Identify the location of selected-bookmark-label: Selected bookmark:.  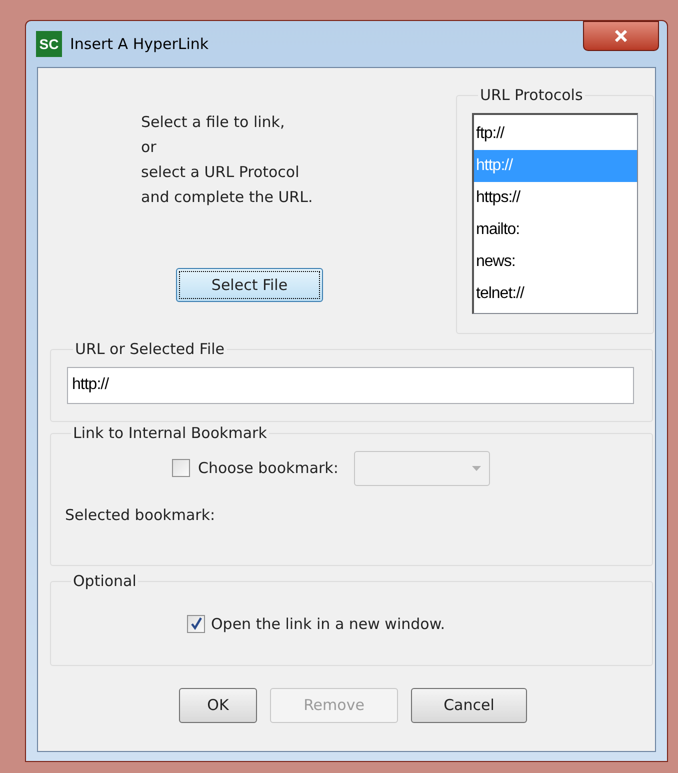
(140, 515).